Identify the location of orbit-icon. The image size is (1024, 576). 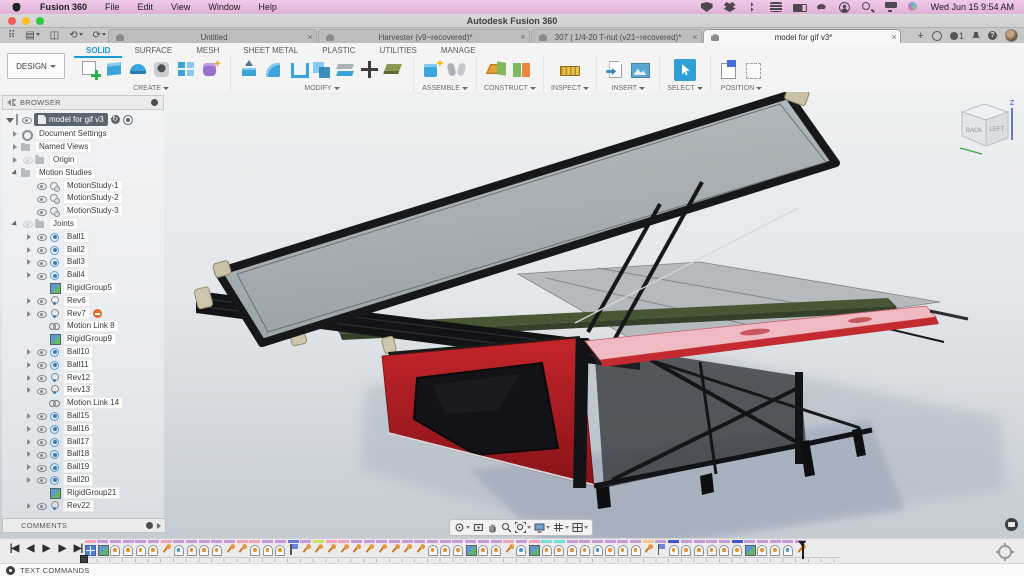
(462, 527).